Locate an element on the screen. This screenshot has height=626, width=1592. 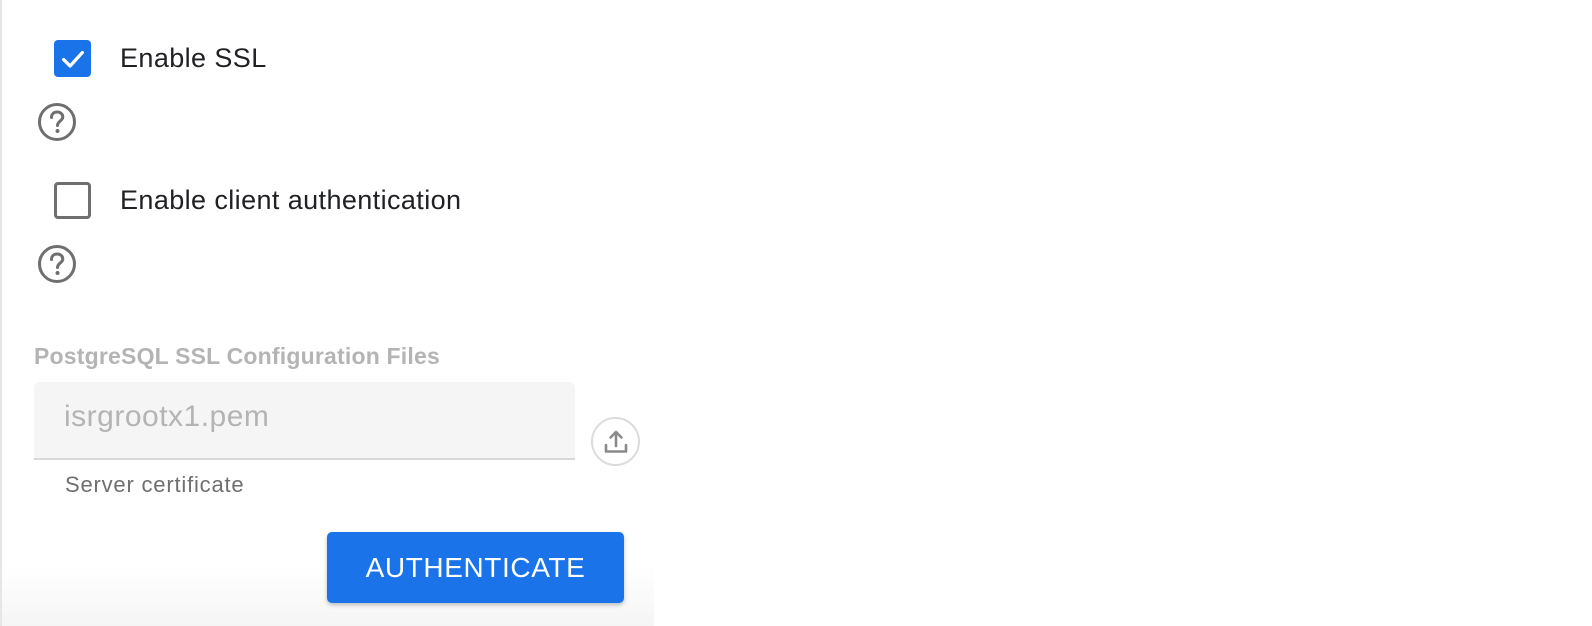
server-certificate-input is located at coordinates (304, 417).